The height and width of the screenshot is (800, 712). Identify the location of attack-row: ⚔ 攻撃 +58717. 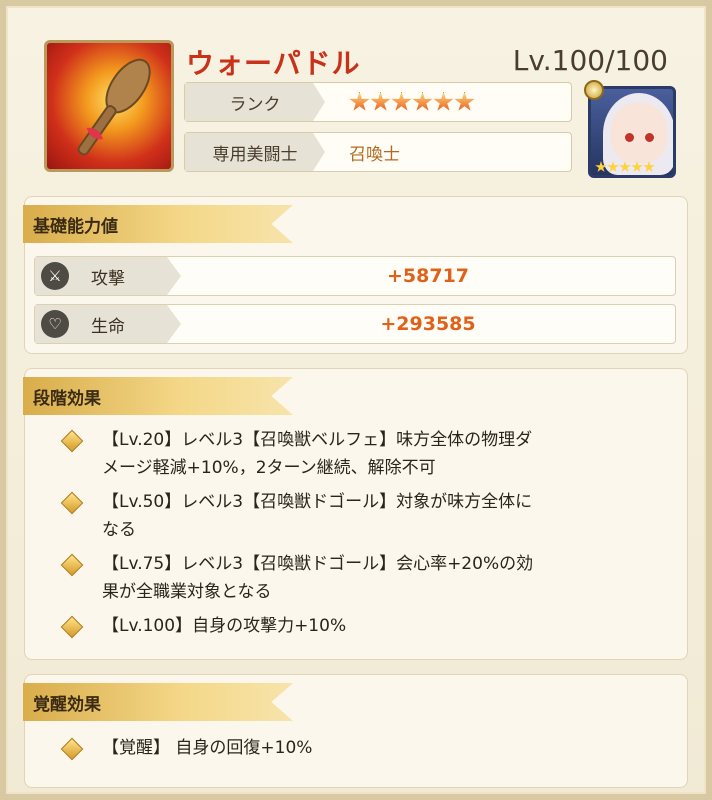
(355, 276).